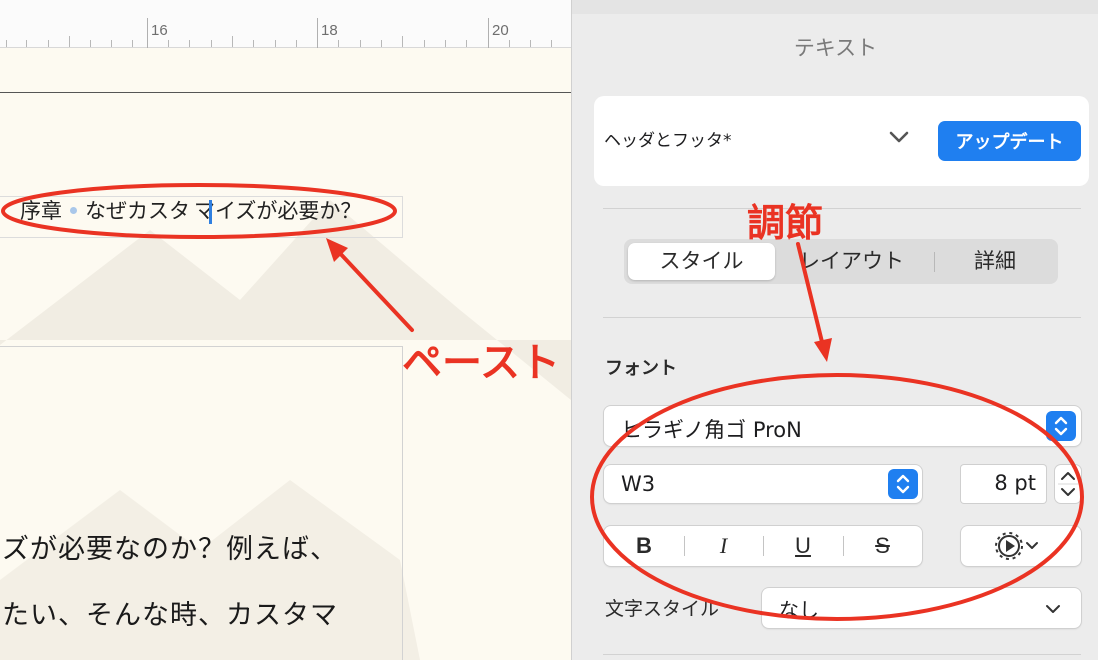 This screenshot has width=1098, height=660. I want to click on horizontal-ruler: 16 18 20, so click(285, 24).